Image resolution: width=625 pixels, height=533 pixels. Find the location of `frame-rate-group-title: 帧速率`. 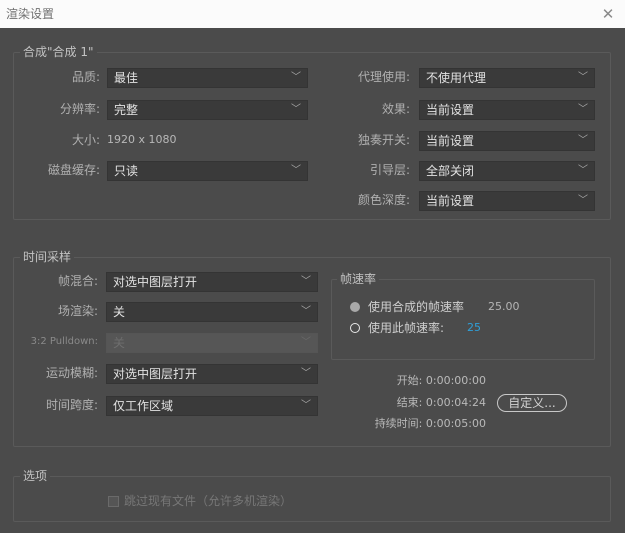

frame-rate-group-title: 帧速率 is located at coordinates (358, 279).